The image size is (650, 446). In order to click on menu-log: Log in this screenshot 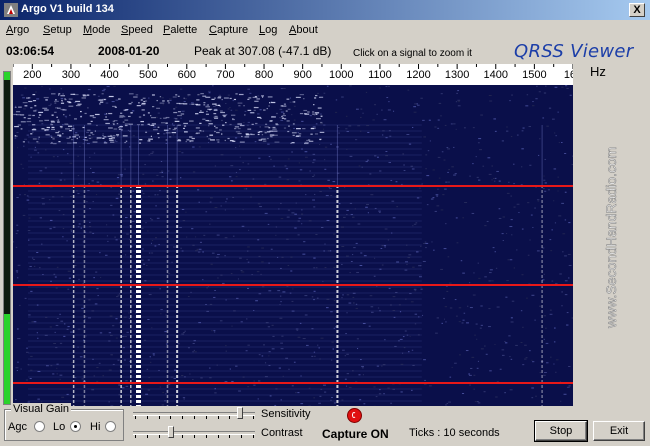, I will do `click(268, 30)`.